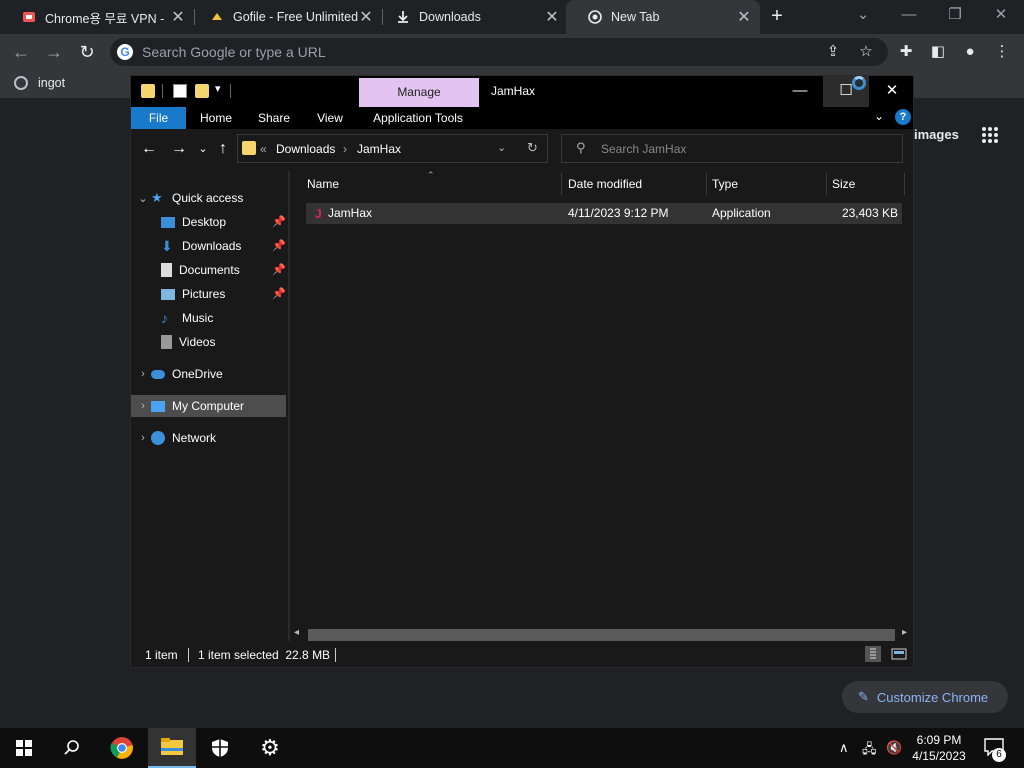 Image resolution: width=1024 pixels, height=768 pixels. Describe the element at coordinates (270, 748) in the screenshot. I see `taskbar-settings: ⚙` at that location.